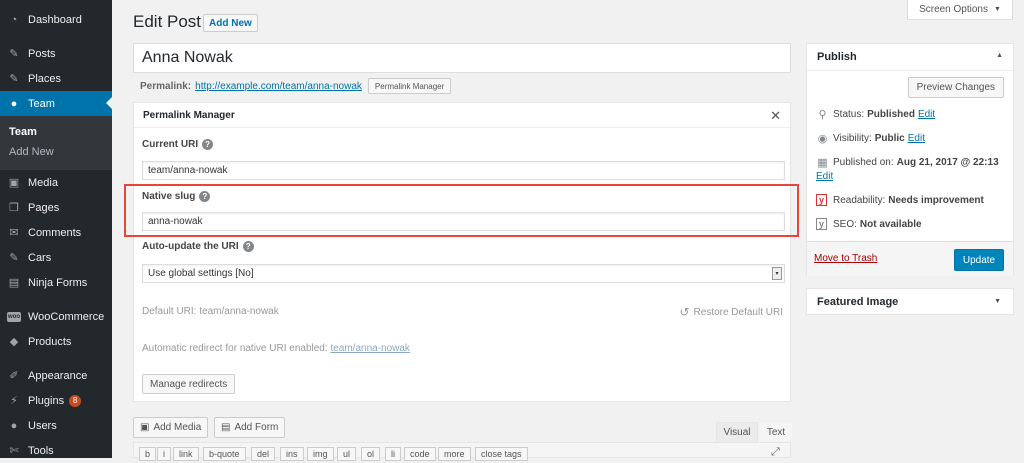 This screenshot has width=1024, height=463. Describe the element at coordinates (684, 312) in the screenshot. I see `undo-icon: ↺` at that location.